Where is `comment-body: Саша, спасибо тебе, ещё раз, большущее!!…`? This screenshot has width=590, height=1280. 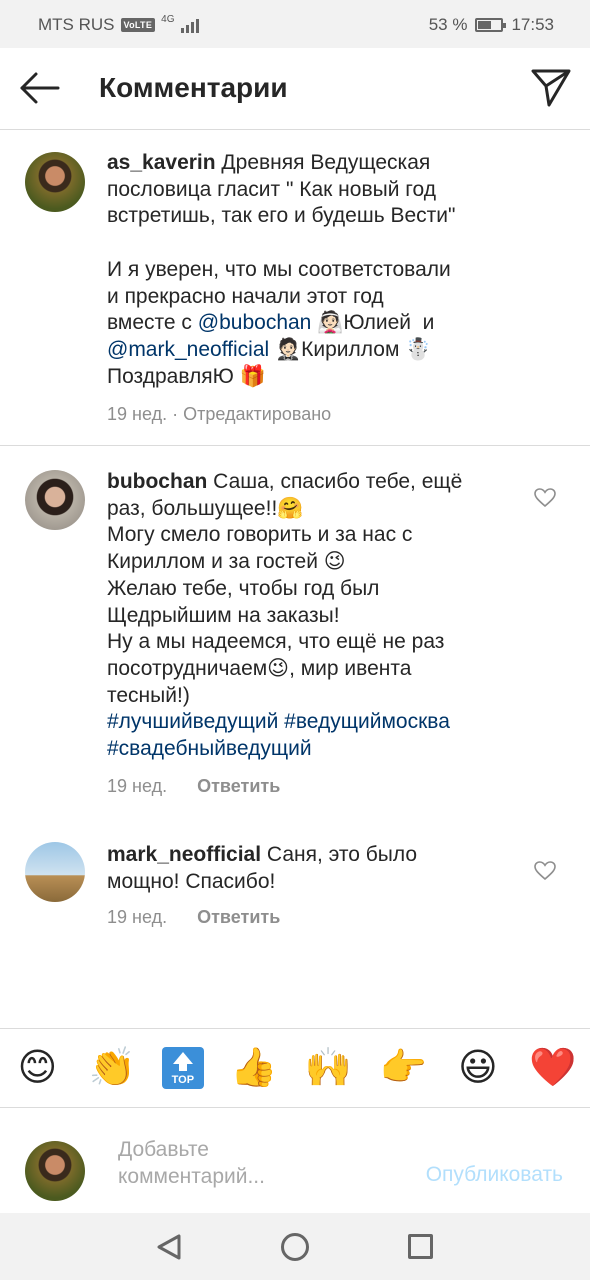 comment-body: Саша, спасибо тебе, ещё раз, большущее!!… is located at coordinates (285, 588).